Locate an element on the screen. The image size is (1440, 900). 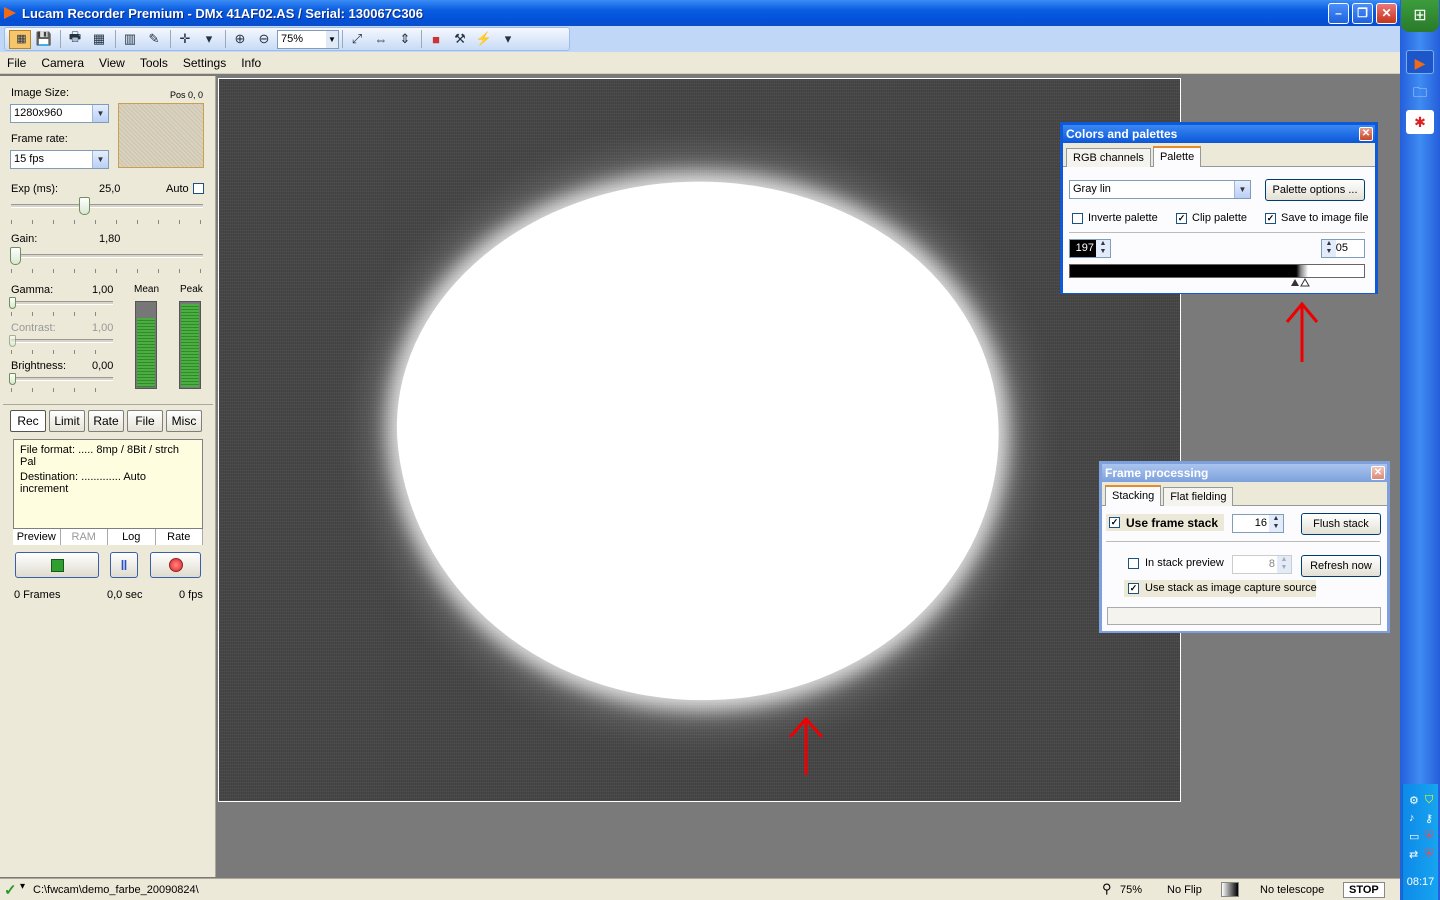
crosshair-icon: ✛ is located at coordinates (185, 39).